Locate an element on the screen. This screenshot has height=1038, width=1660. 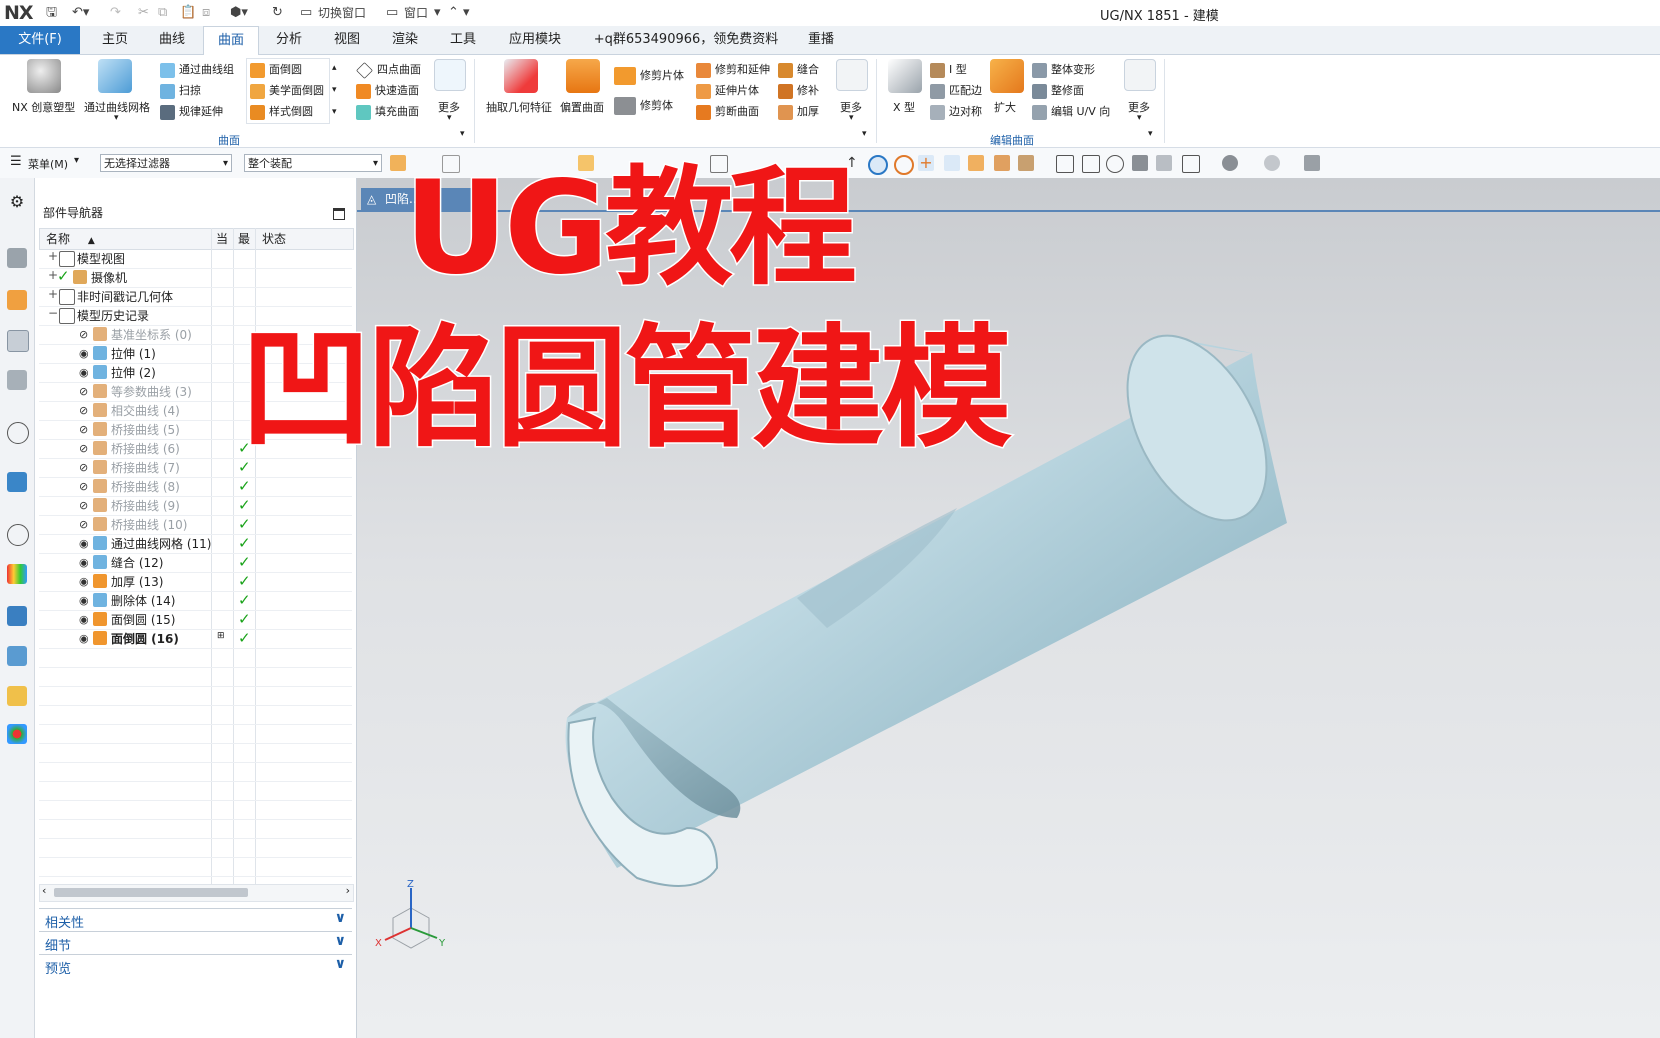
settings-gear-icon: ⚙ is located at coordinates (17, 202).